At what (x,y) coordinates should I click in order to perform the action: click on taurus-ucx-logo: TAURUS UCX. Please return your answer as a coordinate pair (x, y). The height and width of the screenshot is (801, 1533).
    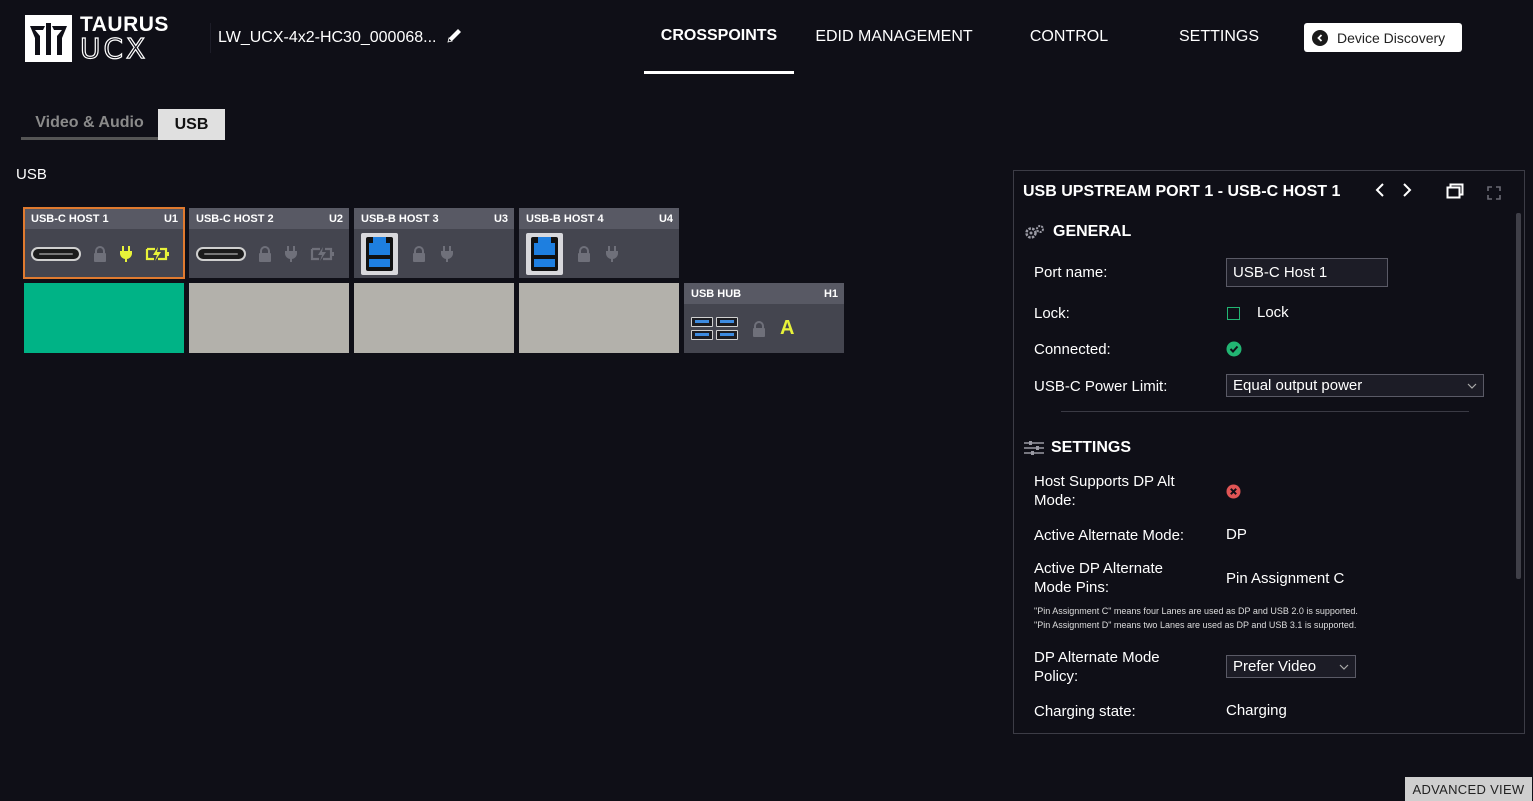
    Looking at the image, I should click on (97, 38).